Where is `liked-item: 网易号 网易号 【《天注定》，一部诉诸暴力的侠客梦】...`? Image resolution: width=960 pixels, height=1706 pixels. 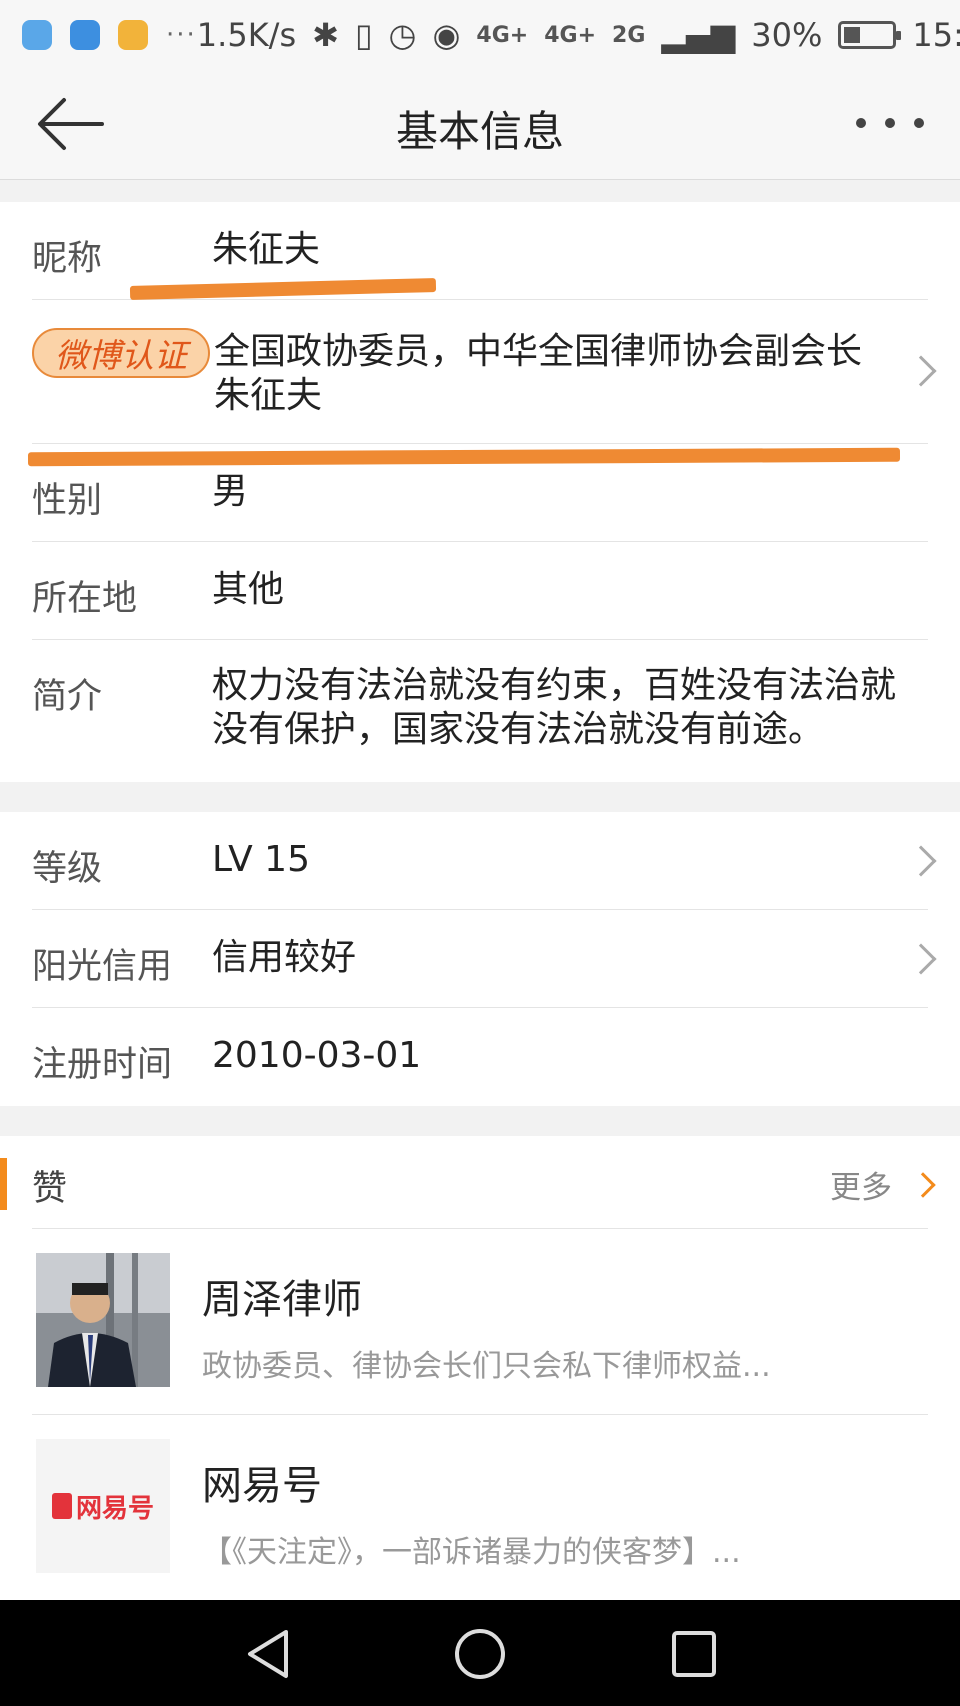 liked-item: 网易号 网易号 【《天注定》，一部诉诸暴力的侠客梦】... is located at coordinates (480, 1507).